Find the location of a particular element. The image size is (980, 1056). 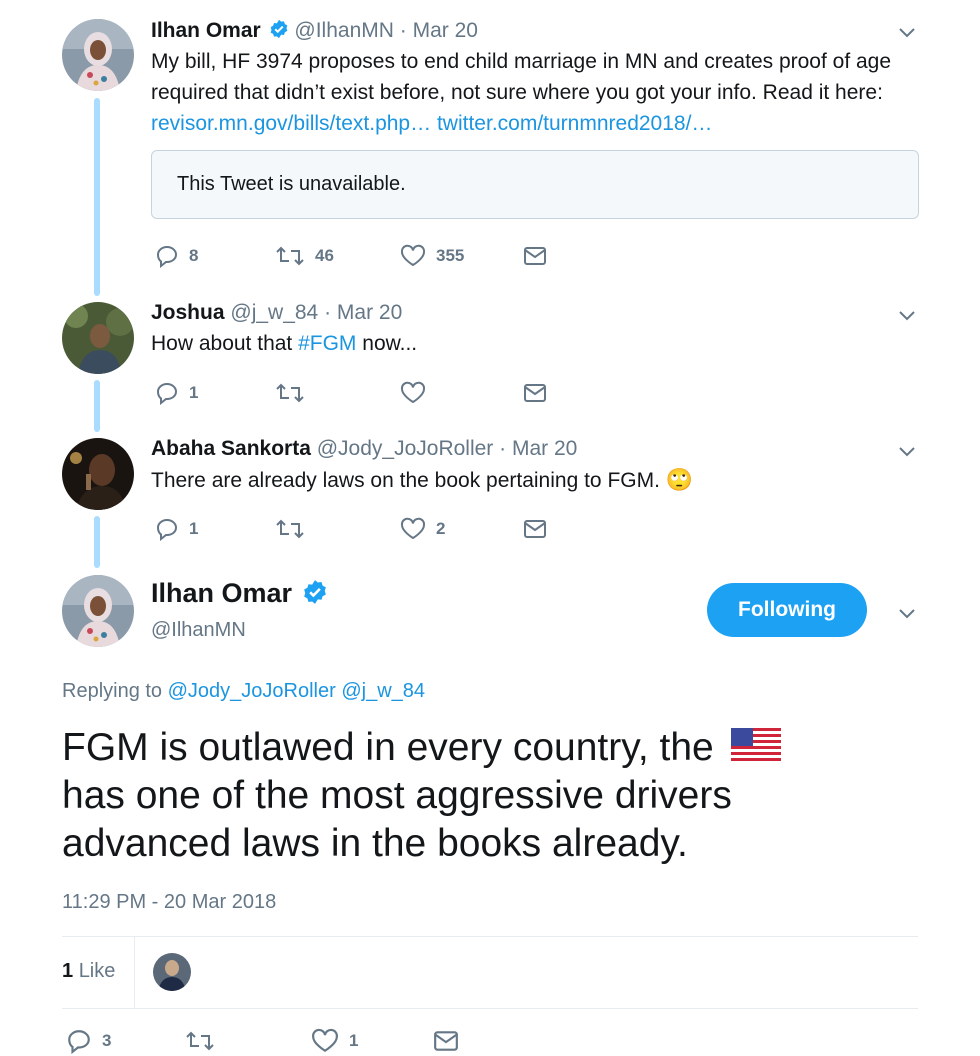

reply-button: 3 is located at coordinates (88, 1041).